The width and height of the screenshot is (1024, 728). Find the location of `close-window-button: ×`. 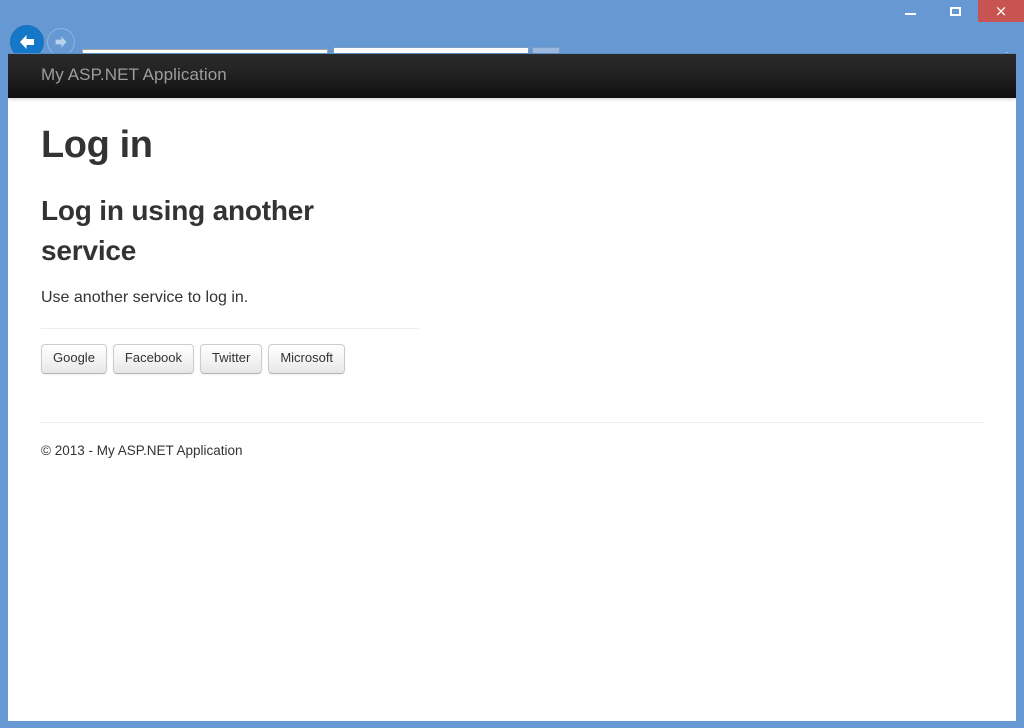

close-window-button: × is located at coordinates (1001, 11).